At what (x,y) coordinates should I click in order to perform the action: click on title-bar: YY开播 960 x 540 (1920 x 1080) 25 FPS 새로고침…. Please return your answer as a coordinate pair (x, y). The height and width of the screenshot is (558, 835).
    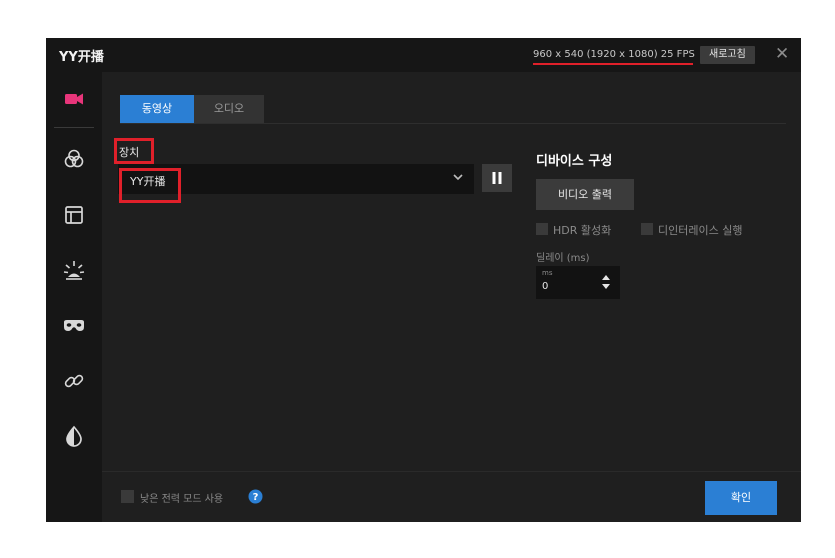
    Looking at the image, I should click on (423, 55).